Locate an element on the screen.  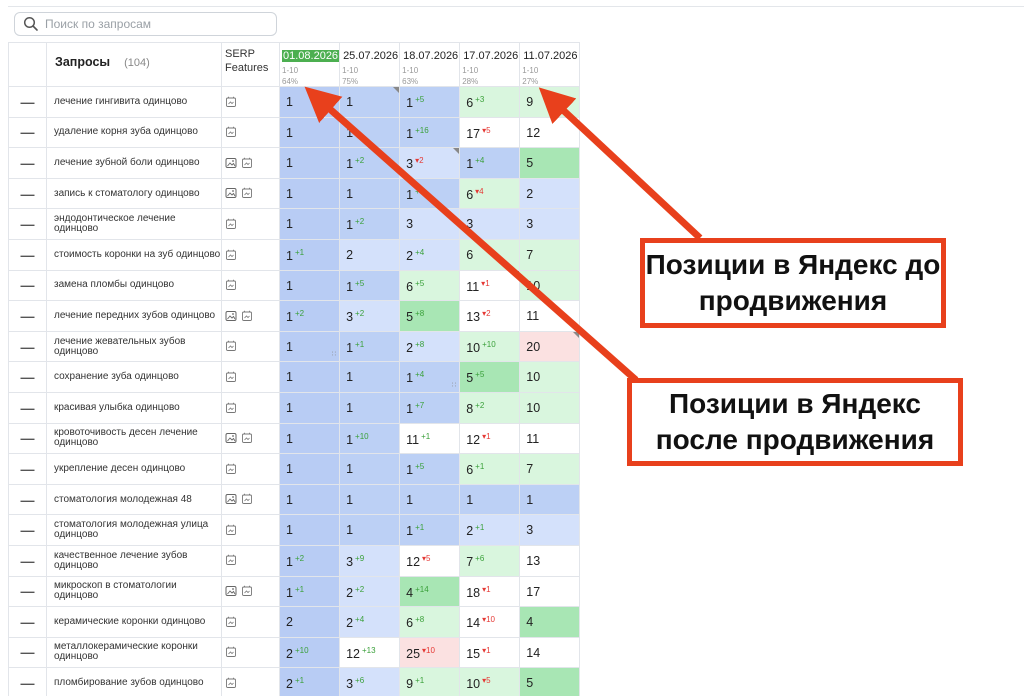
position-cell: 3 +9 is located at coordinates (370, 560).